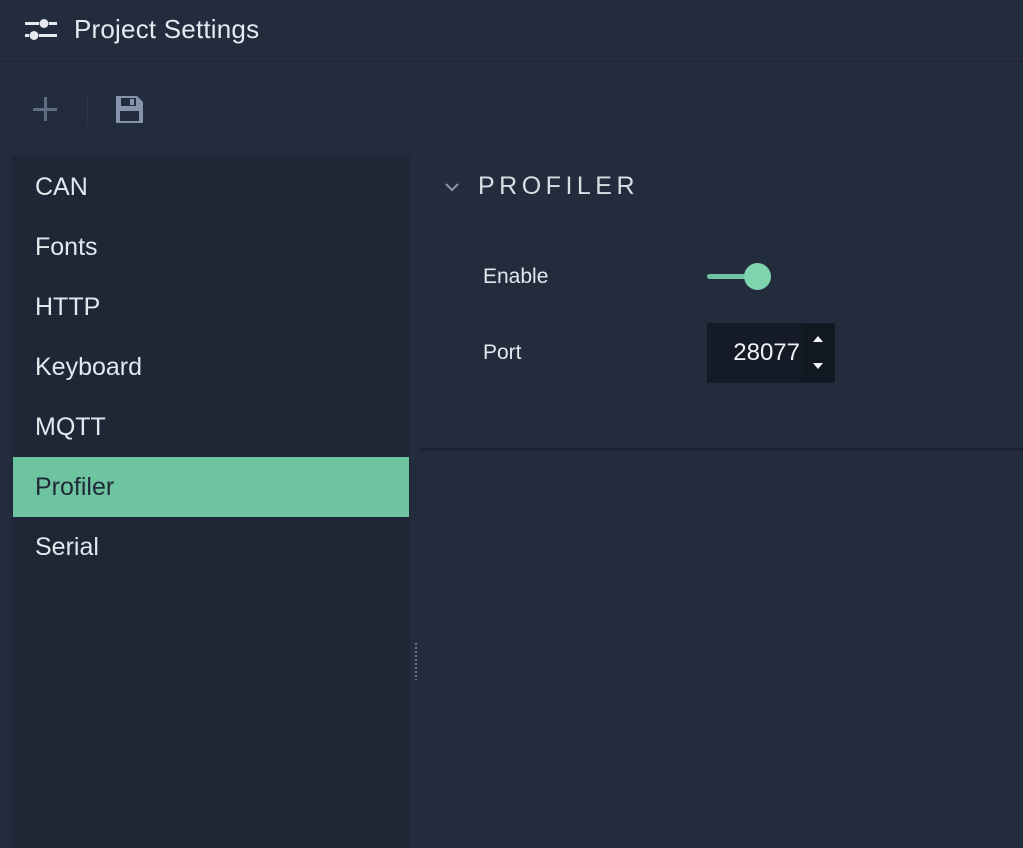 The width and height of the screenshot is (1023, 848). What do you see at coordinates (87, 110) in the screenshot?
I see `toolbar-separator` at bounding box center [87, 110].